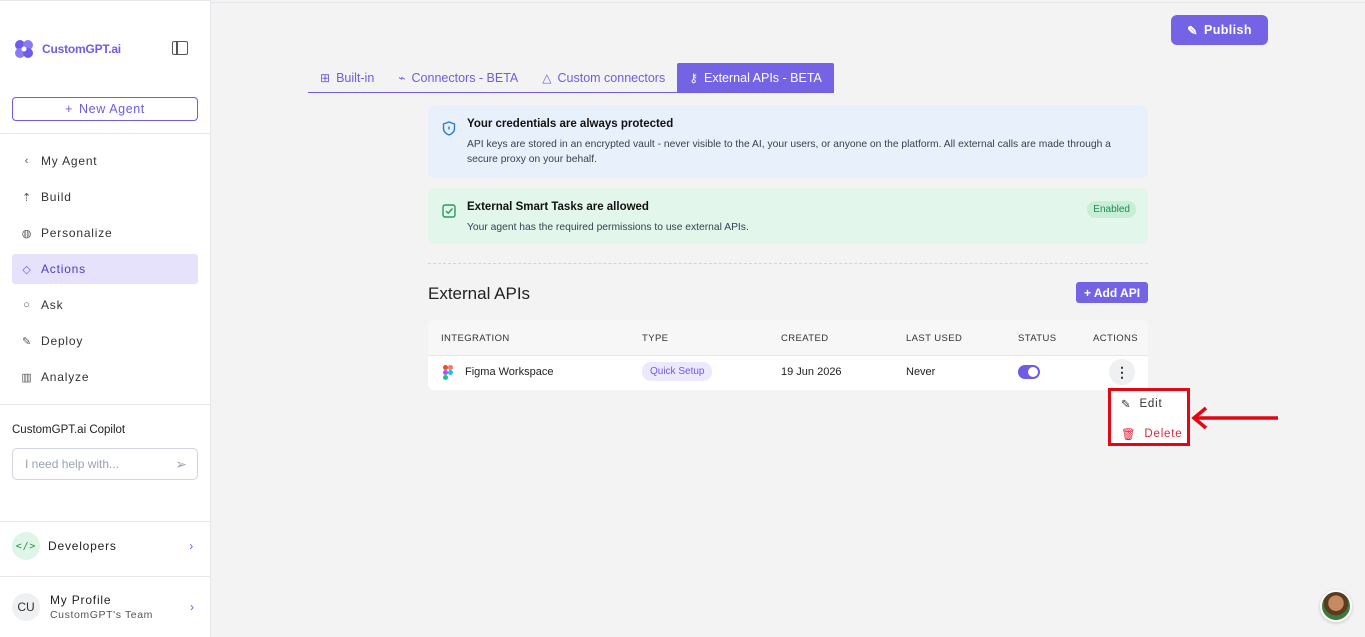  Describe the element at coordinates (1122, 372) in the screenshot. I see `more-actions-icon: ⋮` at that location.